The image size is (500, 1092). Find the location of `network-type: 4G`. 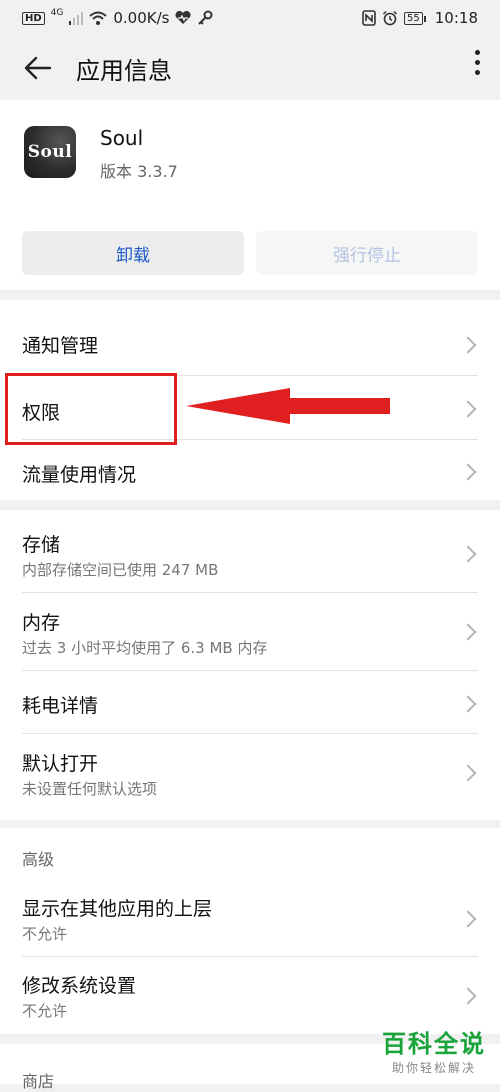

network-type: 4G is located at coordinates (57, 13).